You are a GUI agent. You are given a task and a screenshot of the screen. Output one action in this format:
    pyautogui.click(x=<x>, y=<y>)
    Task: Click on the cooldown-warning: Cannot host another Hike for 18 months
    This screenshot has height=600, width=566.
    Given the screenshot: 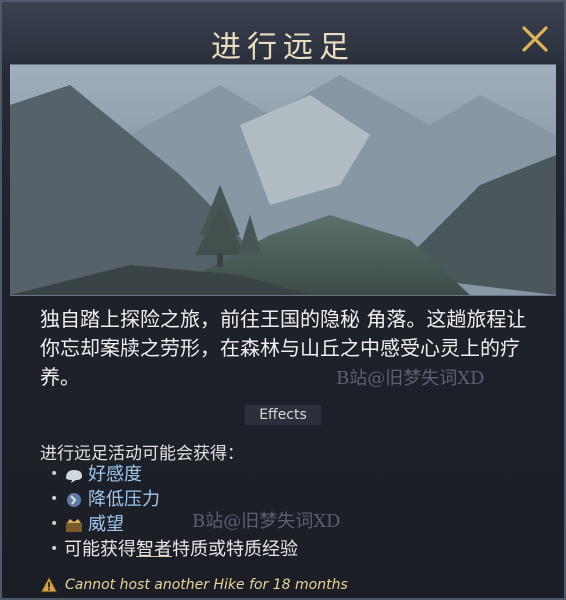 What is the action you would take?
    pyautogui.click(x=194, y=584)
    